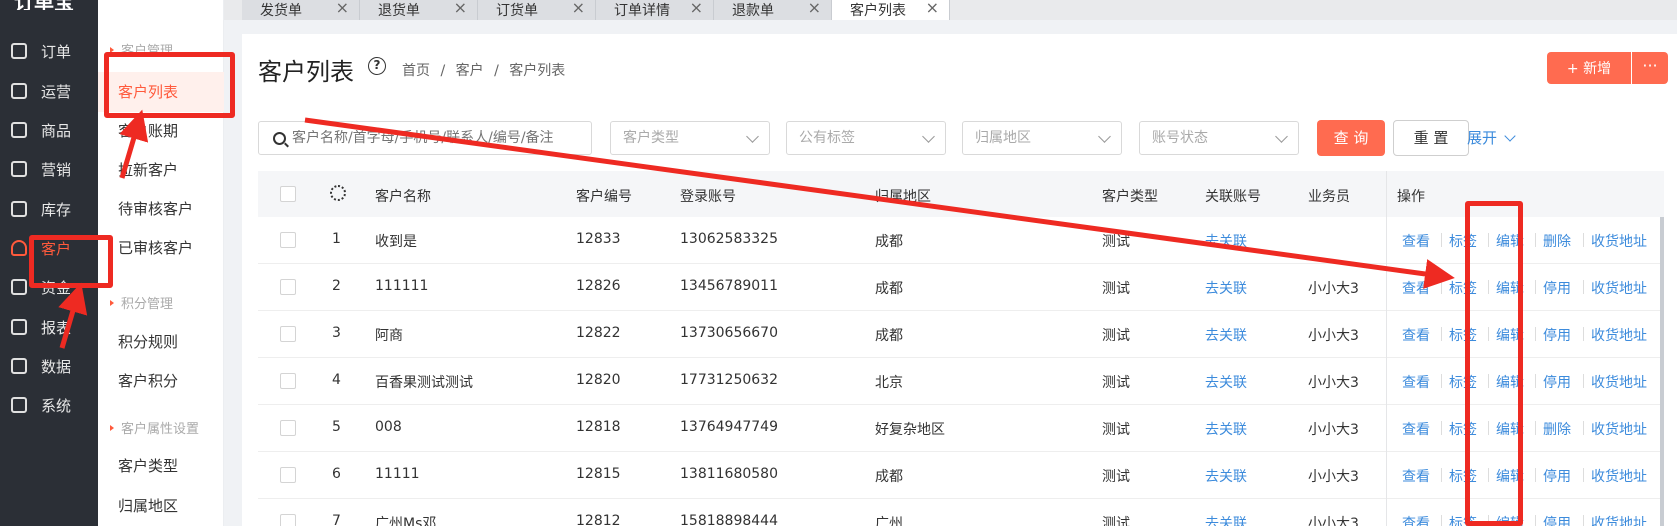 This screenshot has width=1677, height=526. Describe the element at coordinates (134, 144) in the screenshot. I see `arrow-to-customer-list` at that location.